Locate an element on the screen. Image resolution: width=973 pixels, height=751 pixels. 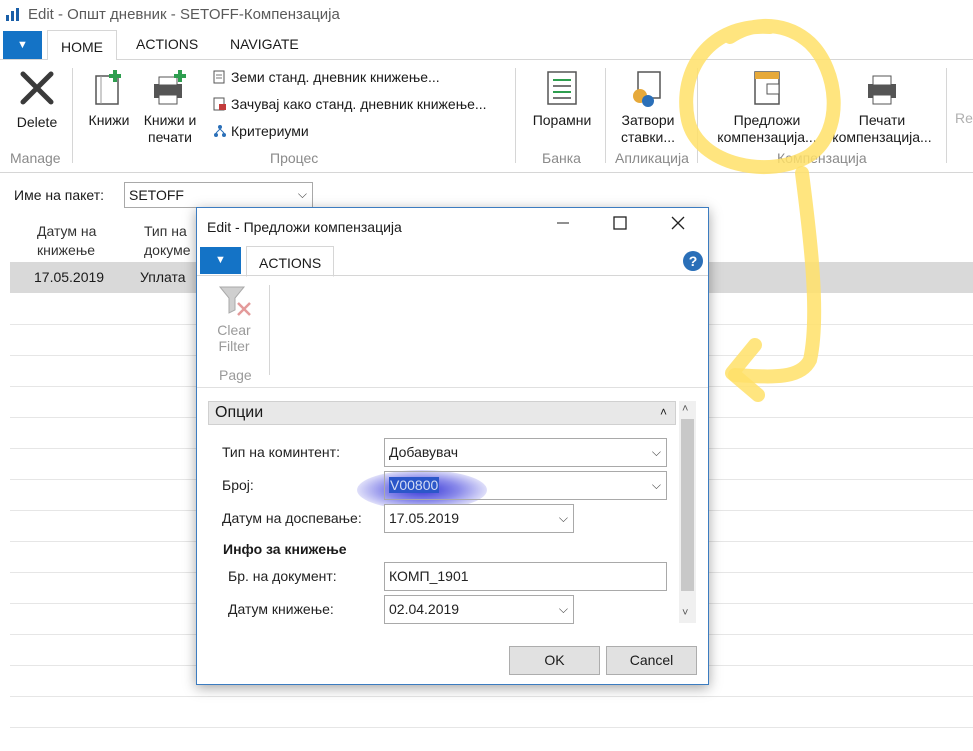
reconcile-label: Порамни is located at coordinates (562, 120).